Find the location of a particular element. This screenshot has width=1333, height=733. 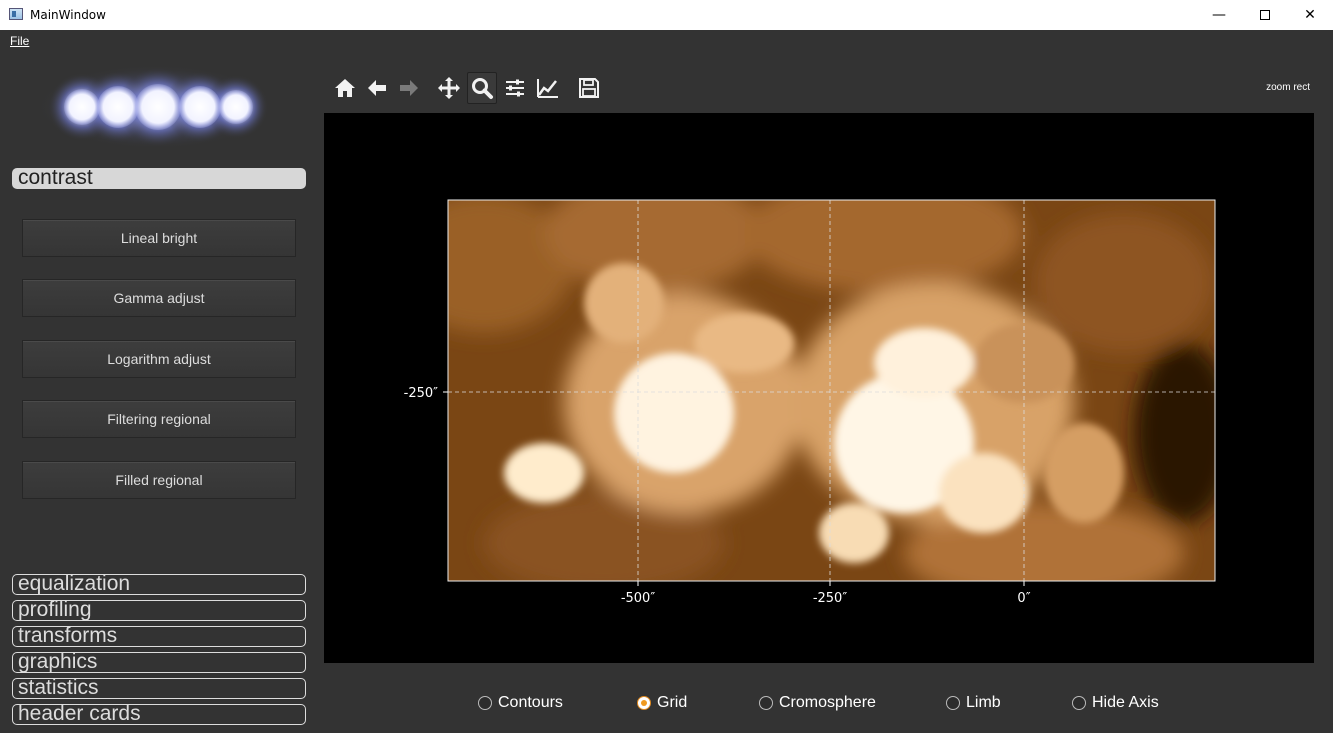

zoom-icon is located at coordinates (482, 88).